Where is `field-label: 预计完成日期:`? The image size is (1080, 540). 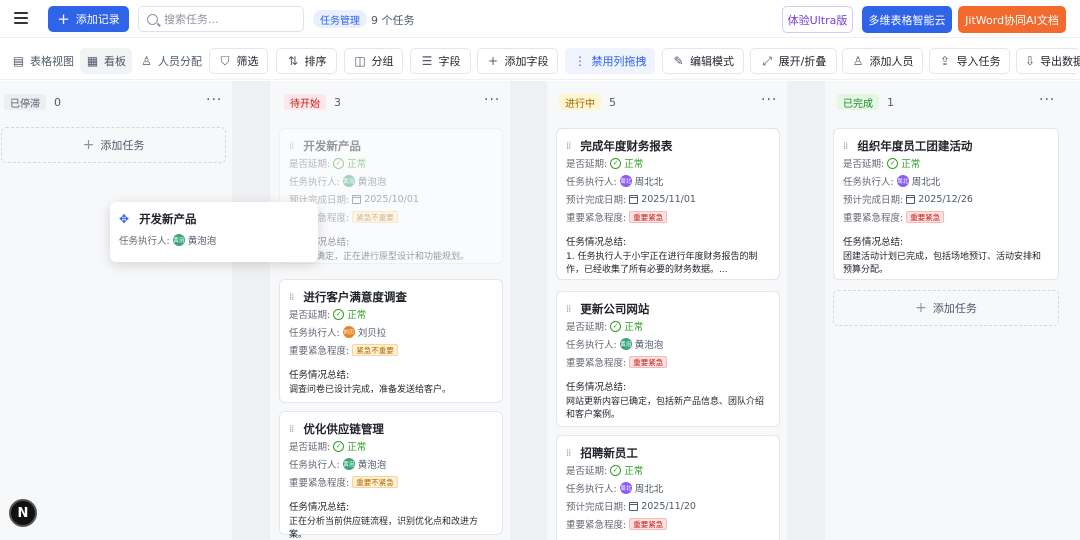 field-label: 预计完成日期: is located at coordinates (596, 200).